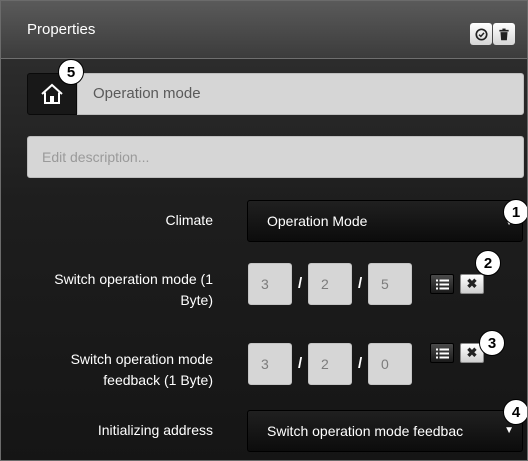 This screenshot has height=461, width=528. What do you see at coordinates (133, 279) in the screenshot?
I see `switch-mode-label-line1: Switch operation mode (1` at bounding box center [133, 279].